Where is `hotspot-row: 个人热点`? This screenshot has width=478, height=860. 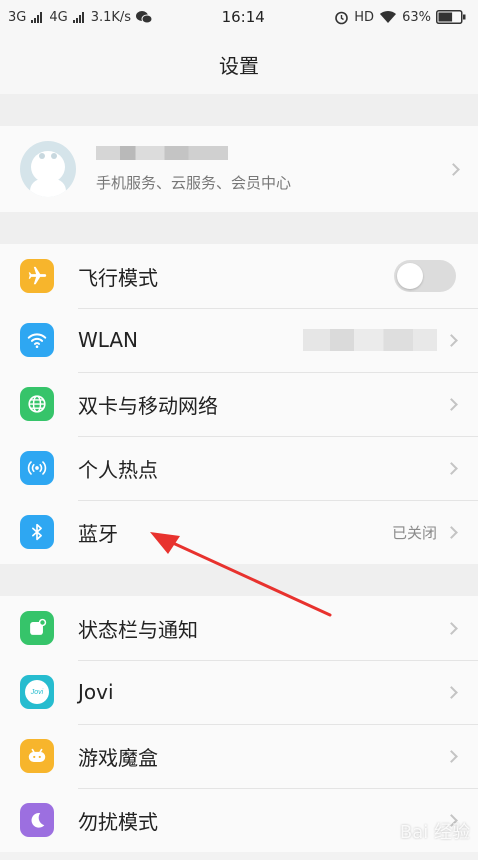
hotspot-row: 个人热点 is located at coordinates (239, 468).